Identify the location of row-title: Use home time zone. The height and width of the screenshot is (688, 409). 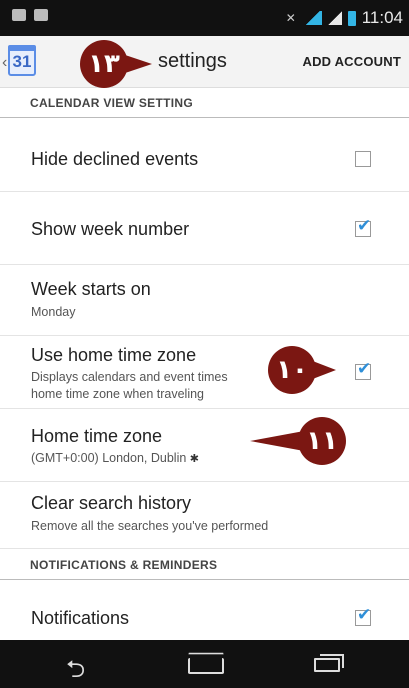
(114, 355).